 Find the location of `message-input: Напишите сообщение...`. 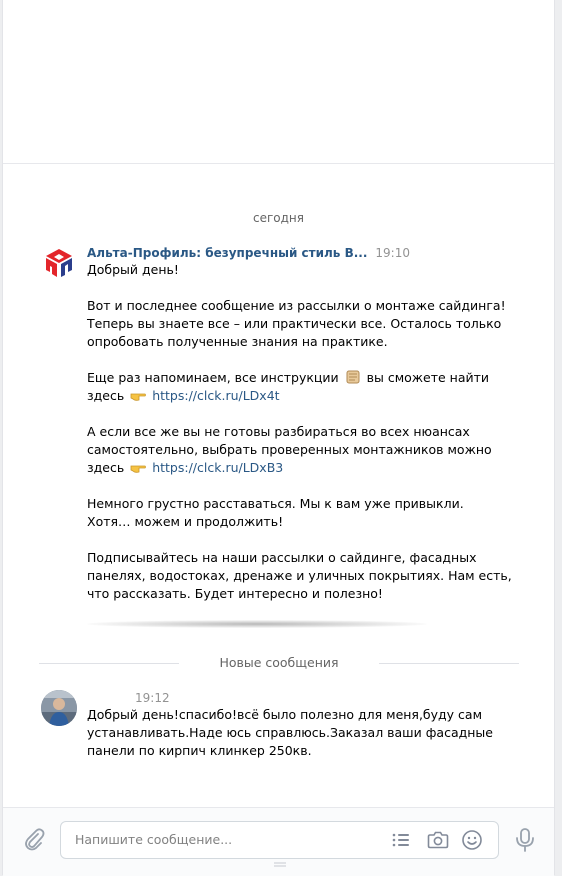

message-input: Напишите сообщение... is located at coordinates (279, 840).